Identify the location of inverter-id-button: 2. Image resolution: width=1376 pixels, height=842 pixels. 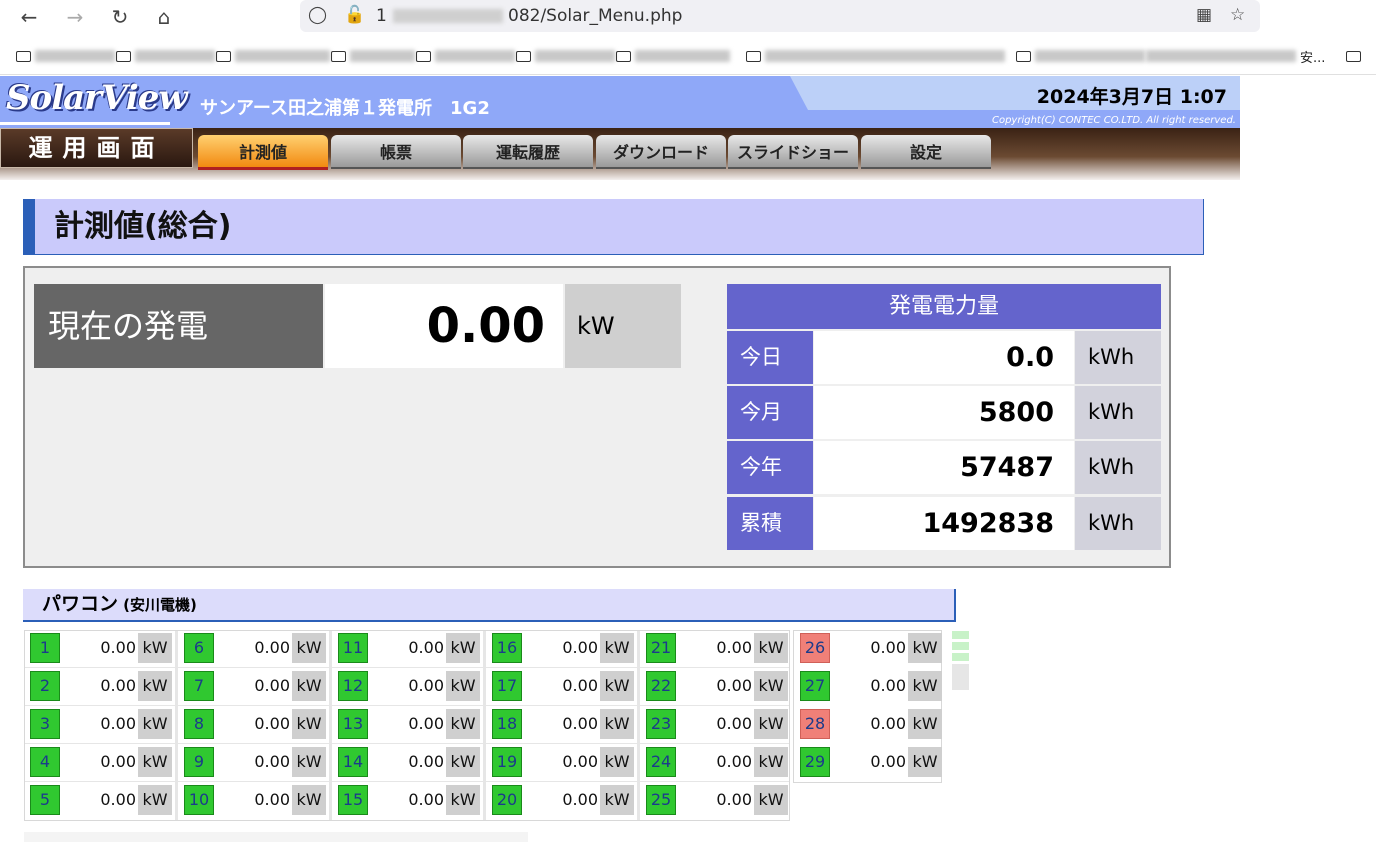
(45, 686).